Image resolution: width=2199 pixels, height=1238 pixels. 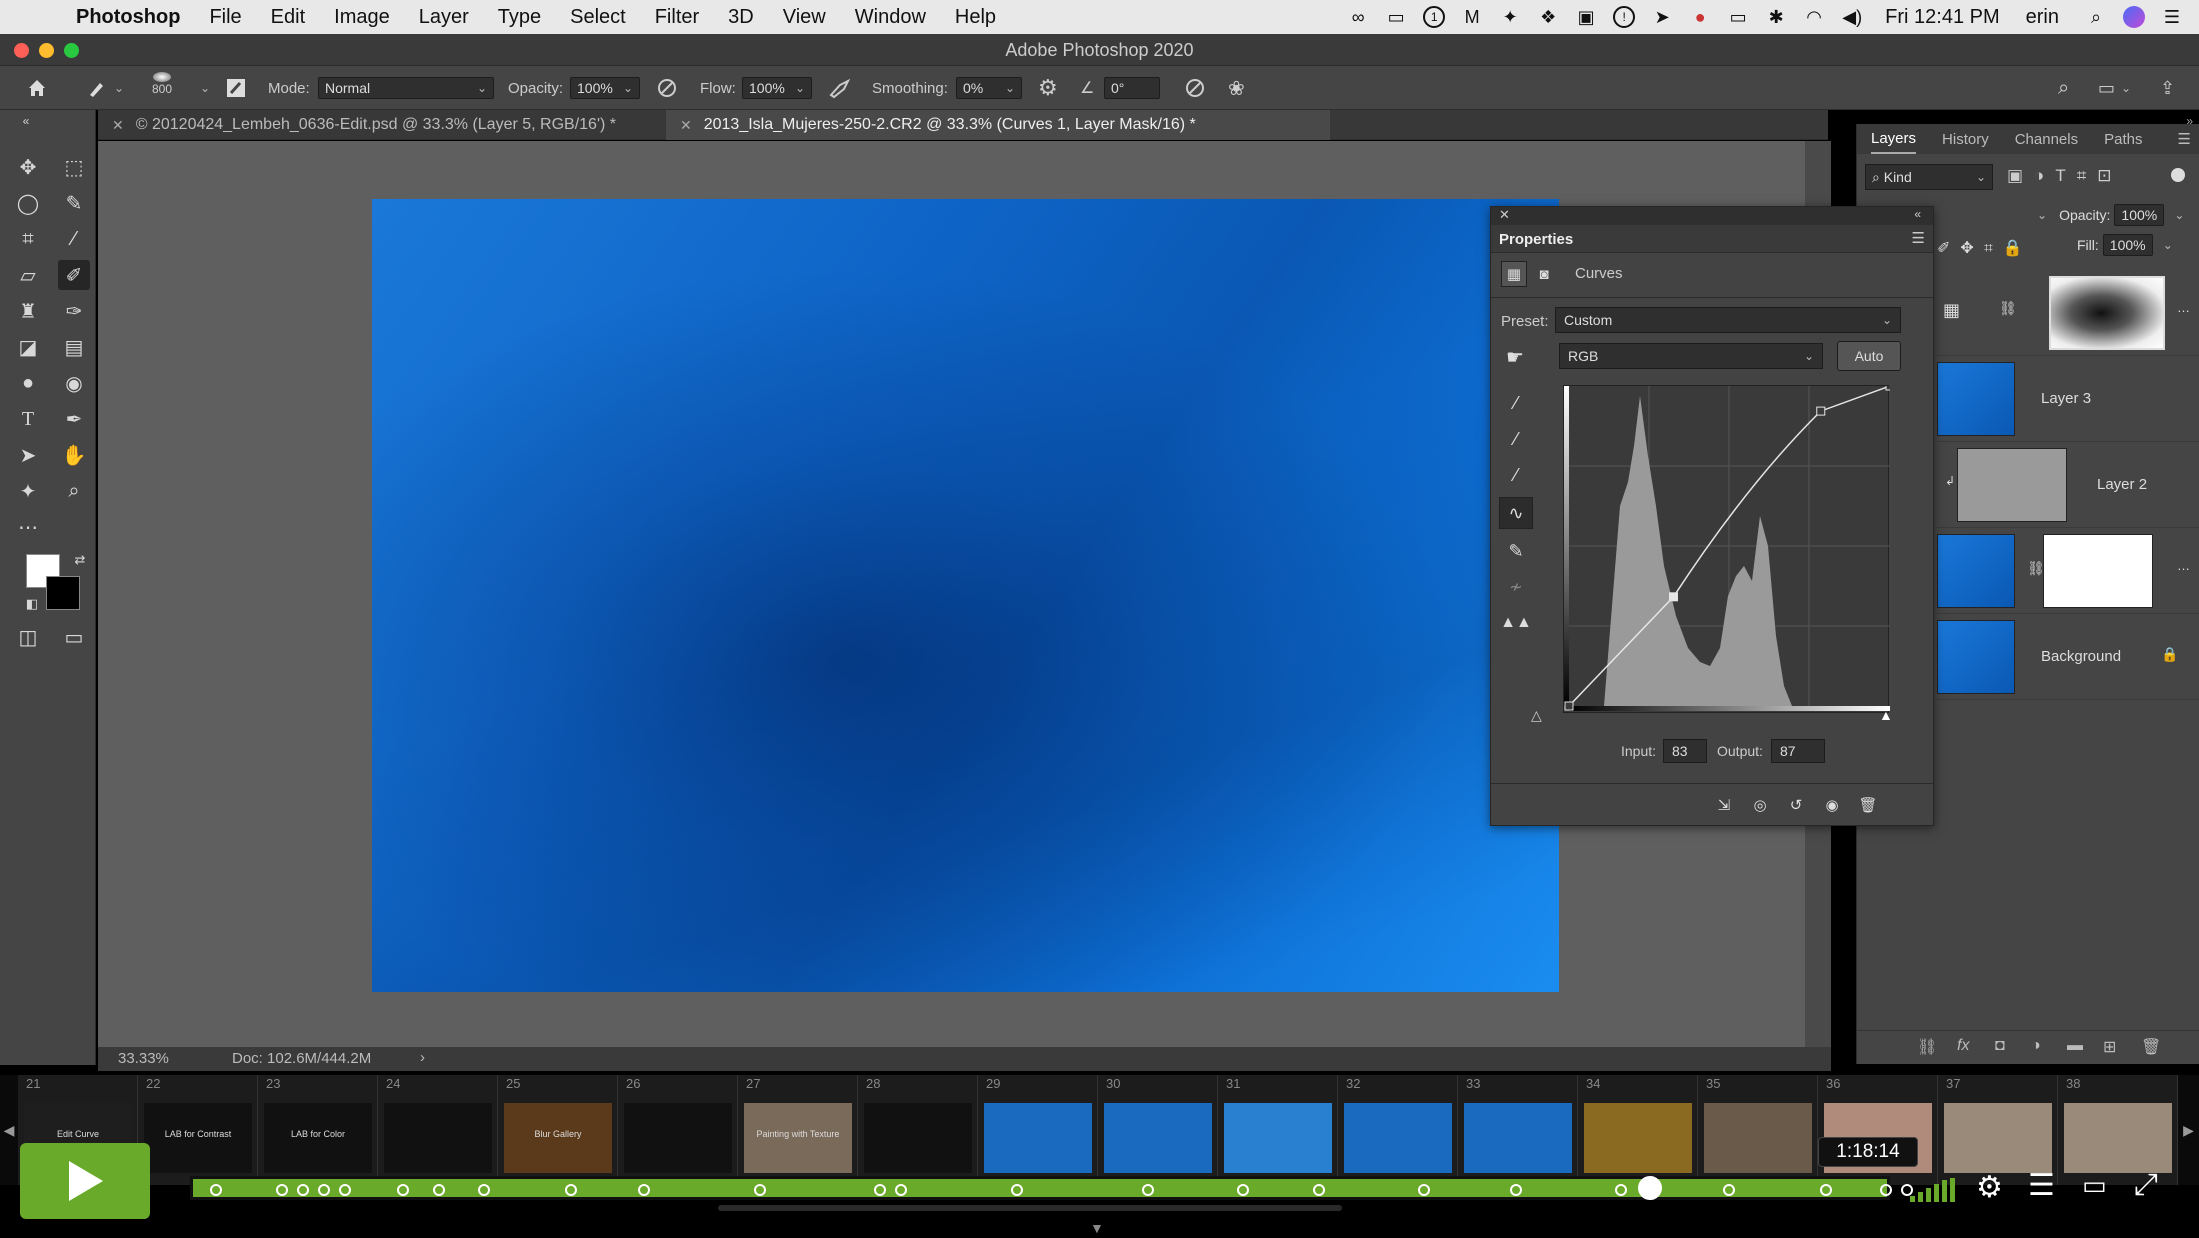 I want to click on user-name: erin, so click(x=2042, y=17).